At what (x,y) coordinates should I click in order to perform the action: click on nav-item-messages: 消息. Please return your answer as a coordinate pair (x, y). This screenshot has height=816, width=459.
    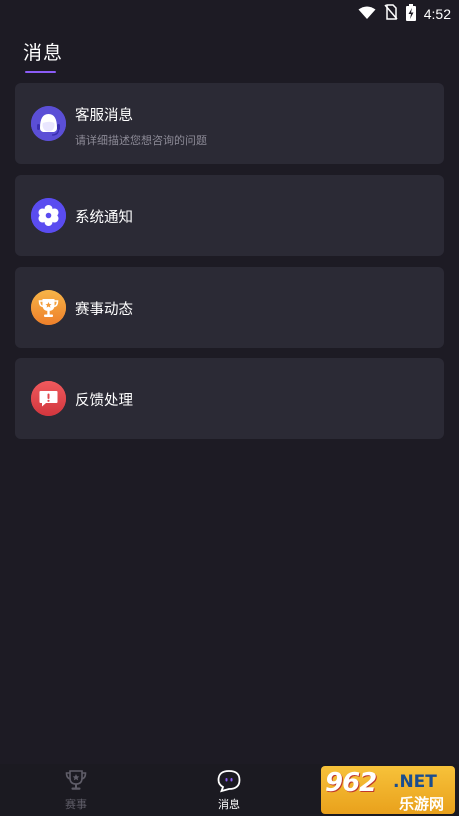
    Looking at the image, I should click on (229, 790).